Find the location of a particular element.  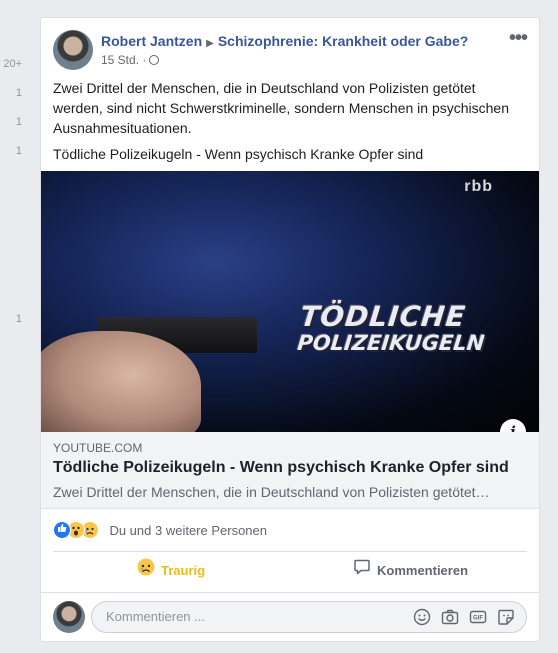

comment-icon is located at coordinates (362, 572).